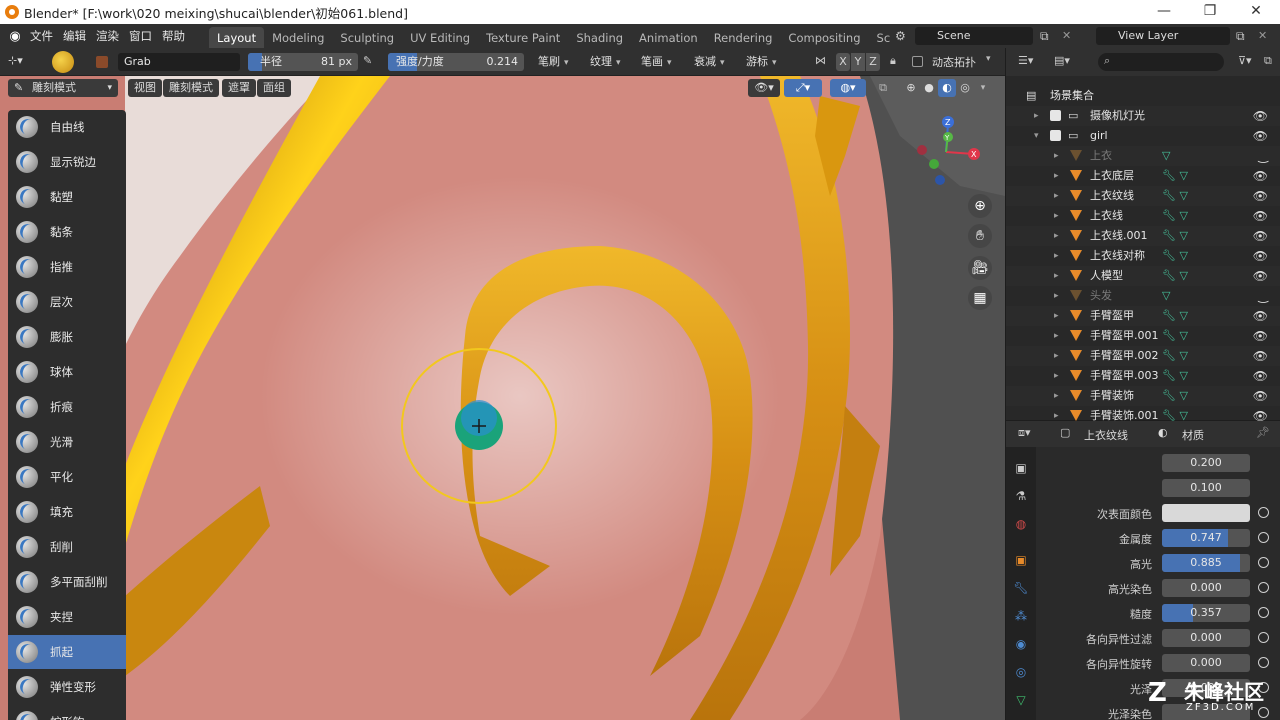  I want to click on outliner-row: ▸ 上衣线.001 🔧︎ ▽ 👁︎, so click(1143, 236).